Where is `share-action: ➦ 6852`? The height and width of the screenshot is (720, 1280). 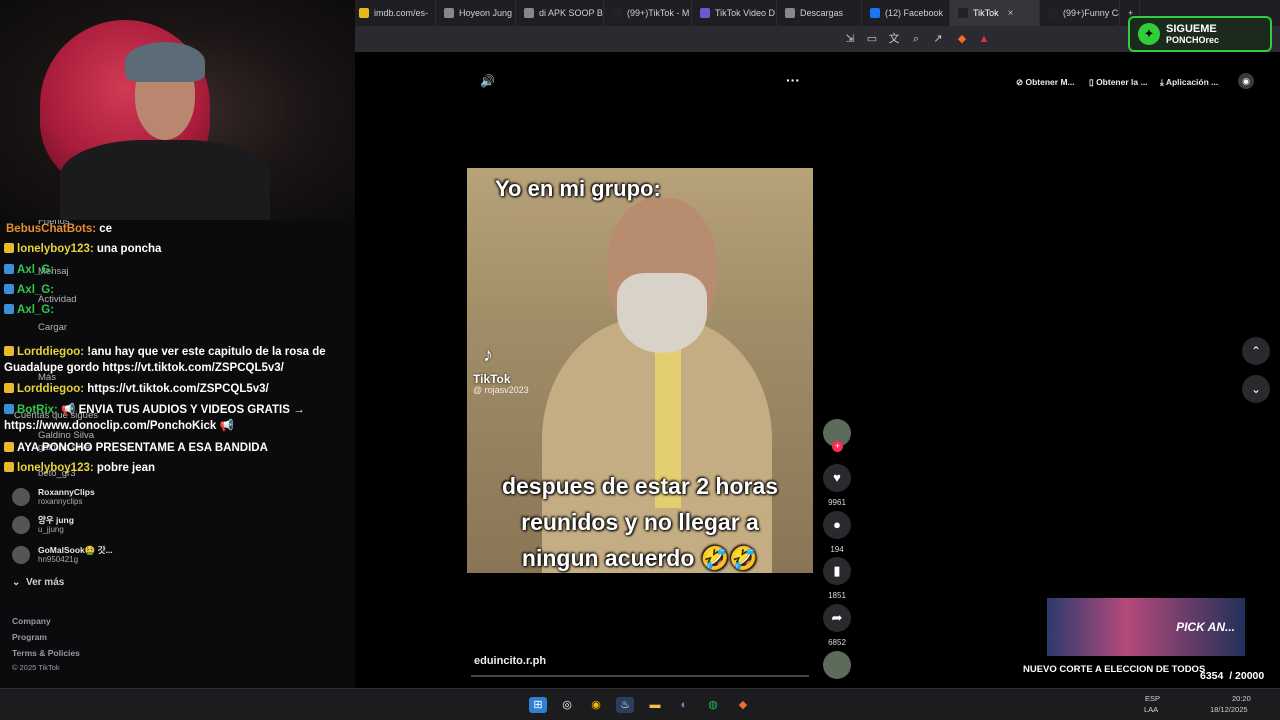
share-action: ➦ 6852 is located at coordinates (837, 625).